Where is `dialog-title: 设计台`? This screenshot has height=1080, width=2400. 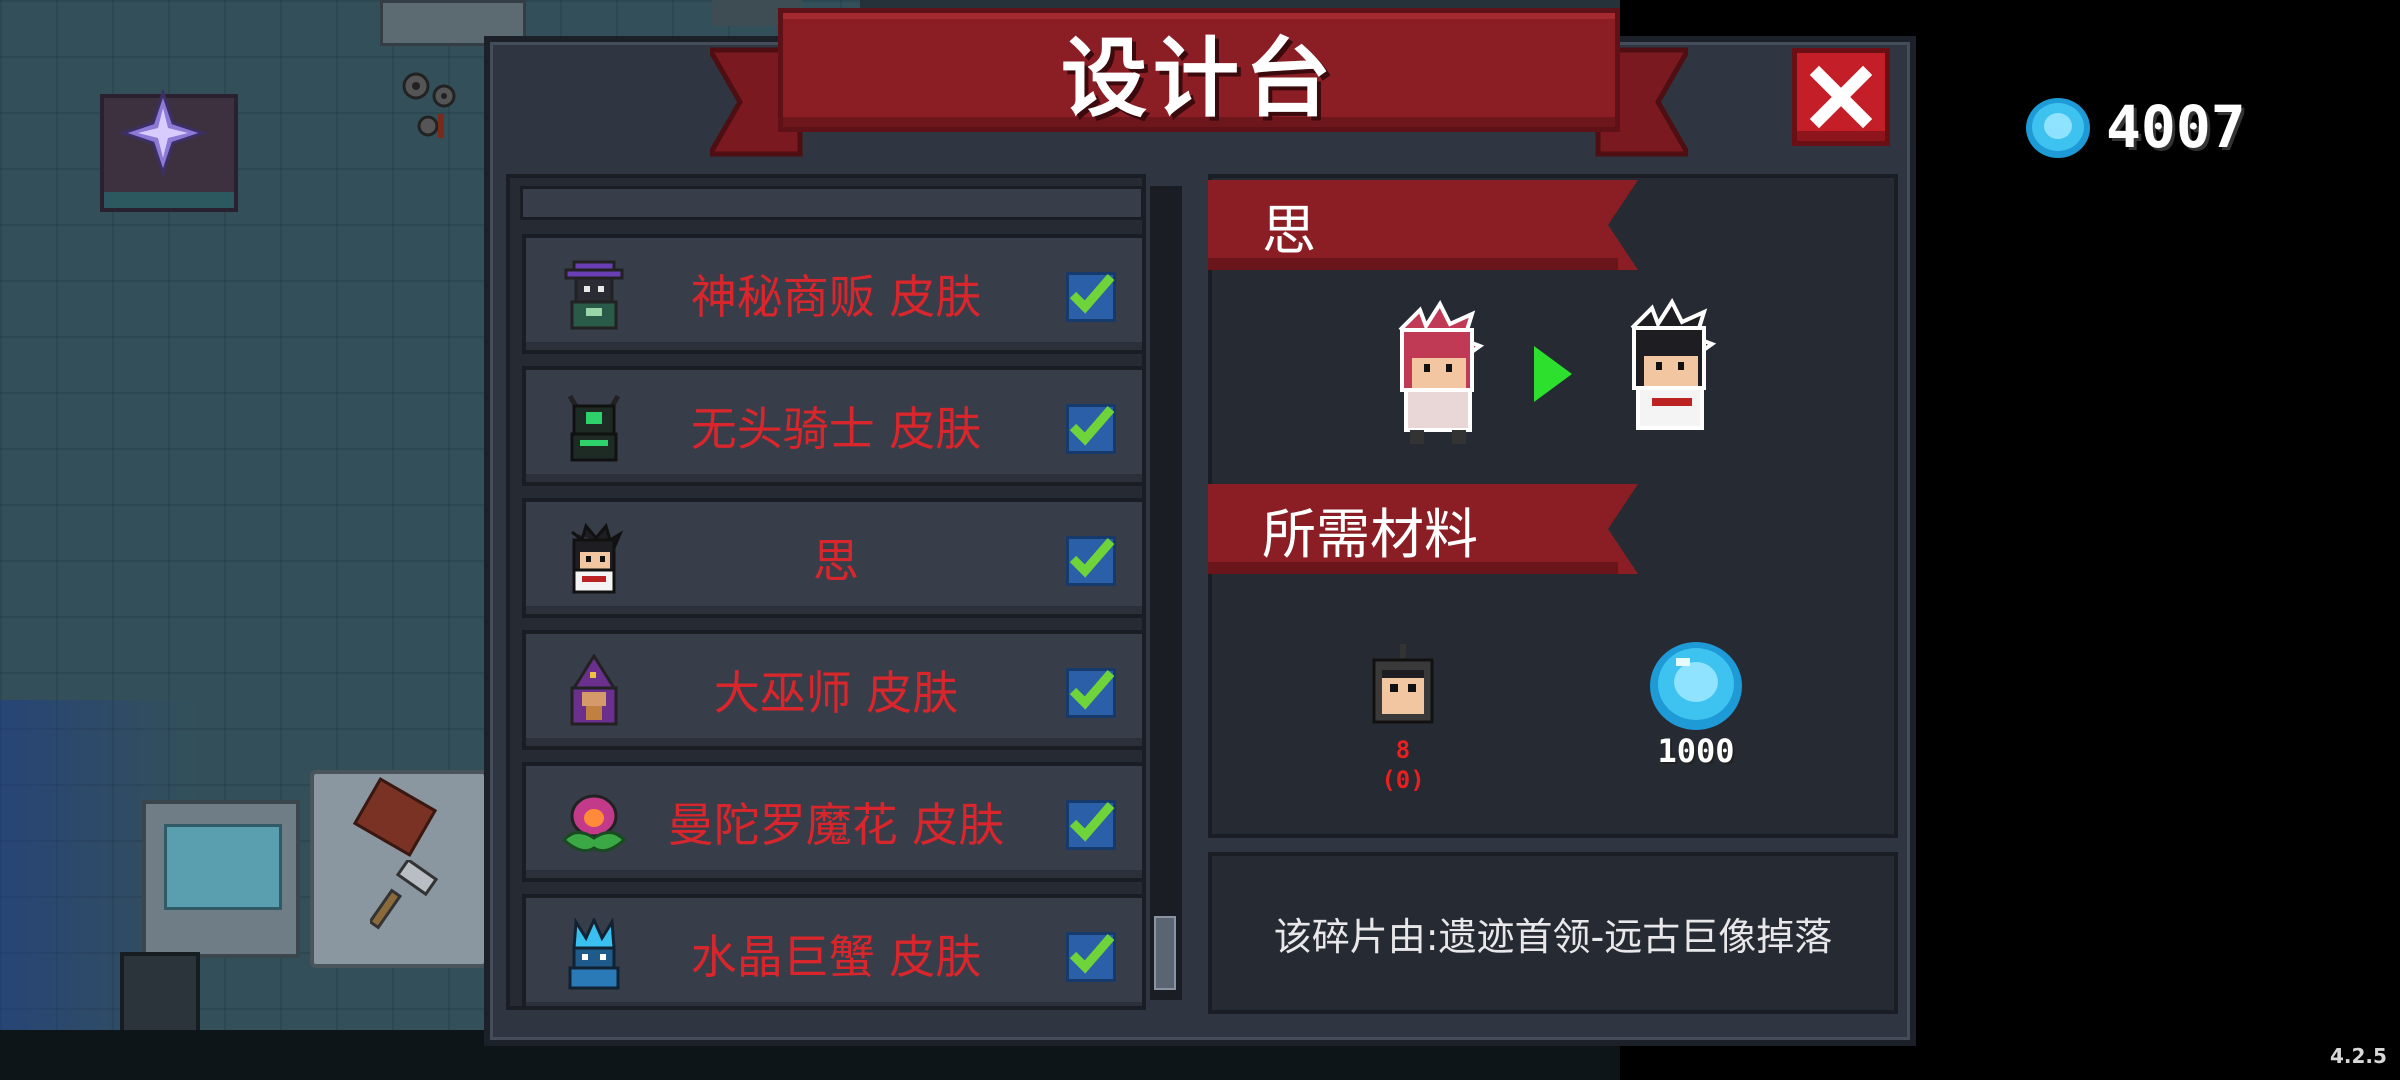
dialog-title: 设计台 is located at coordinates (1199, 78).